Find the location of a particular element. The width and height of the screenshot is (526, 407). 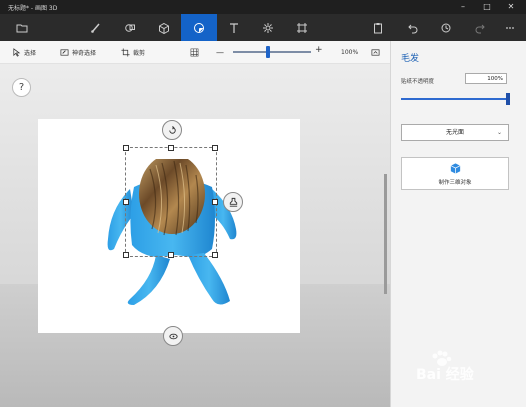

help-button: ? is located at coordinates (21, 87).